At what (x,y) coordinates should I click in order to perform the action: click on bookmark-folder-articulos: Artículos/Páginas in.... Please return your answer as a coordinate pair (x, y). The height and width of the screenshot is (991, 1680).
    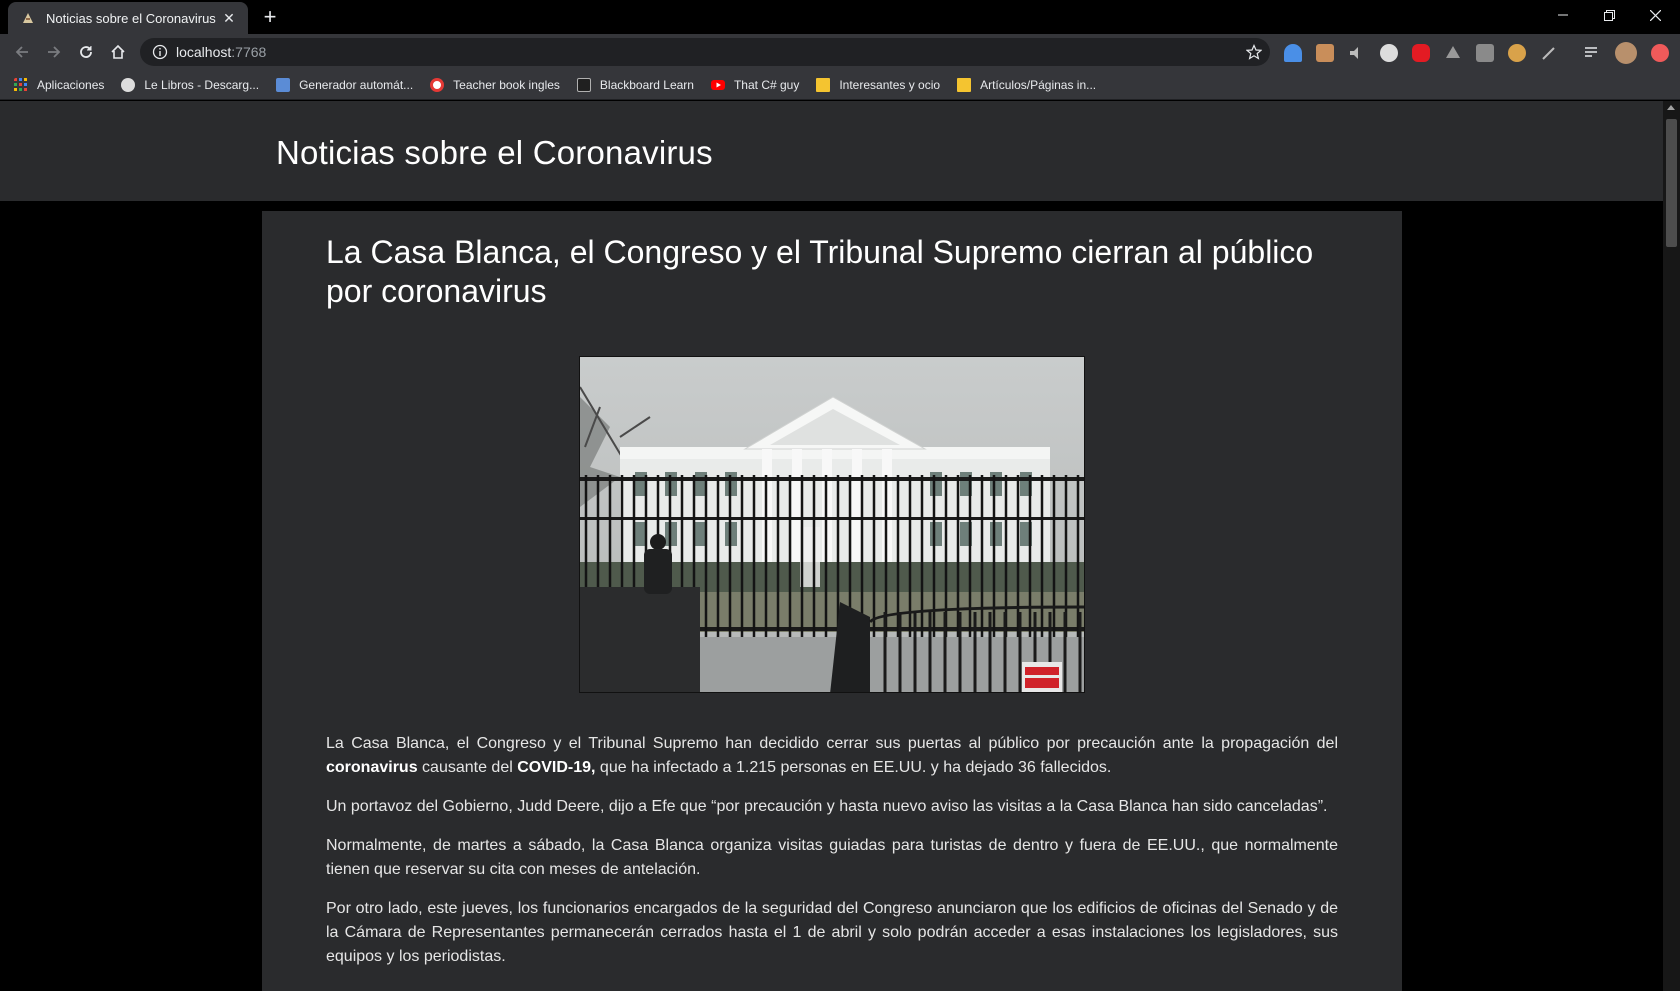
    Looking at the image, I should click on (1027, 84).